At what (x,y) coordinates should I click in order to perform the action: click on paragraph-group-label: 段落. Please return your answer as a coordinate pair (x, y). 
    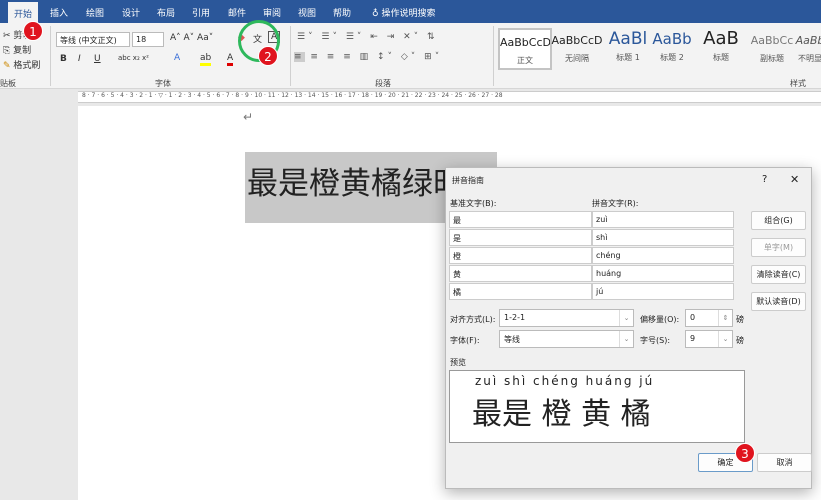
    Looking at the image, I should click on (383, 83).